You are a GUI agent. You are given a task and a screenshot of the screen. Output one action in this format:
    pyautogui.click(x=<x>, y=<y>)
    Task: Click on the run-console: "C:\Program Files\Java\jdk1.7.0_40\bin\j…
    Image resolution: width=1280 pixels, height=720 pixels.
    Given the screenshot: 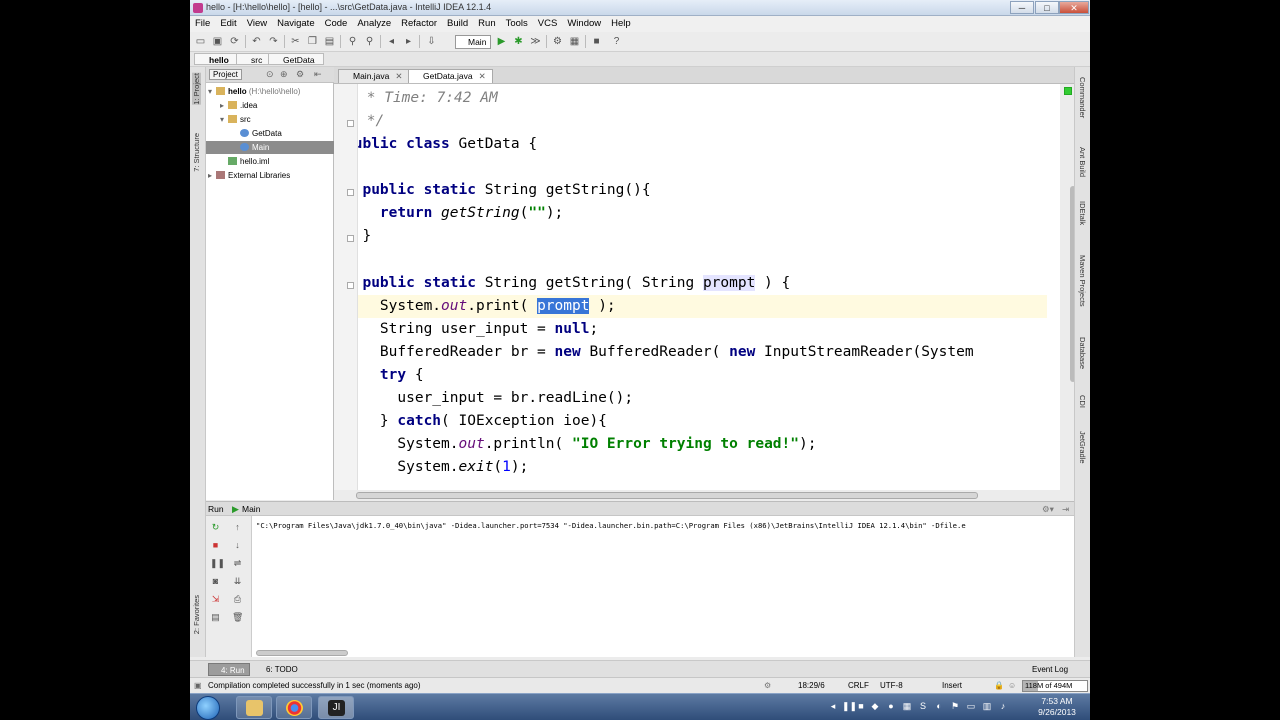 What is the action you would take?
    pyautogui.click(x=663, y=586)
    